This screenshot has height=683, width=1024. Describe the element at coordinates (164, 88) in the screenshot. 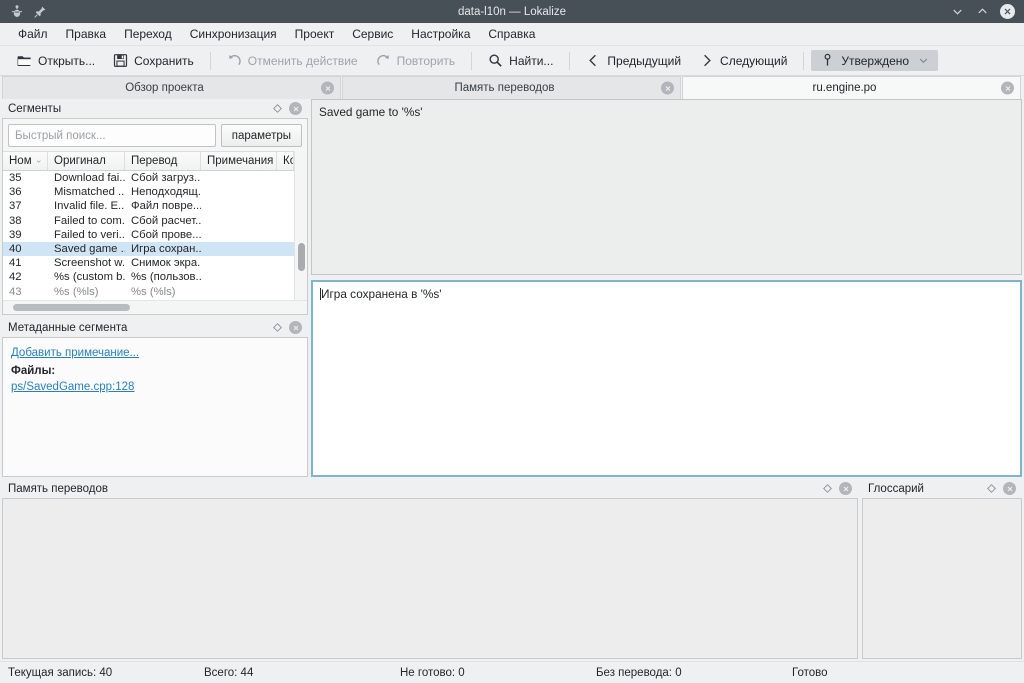

I see `tab-project-overview-label: Обзор проекта` at that location.